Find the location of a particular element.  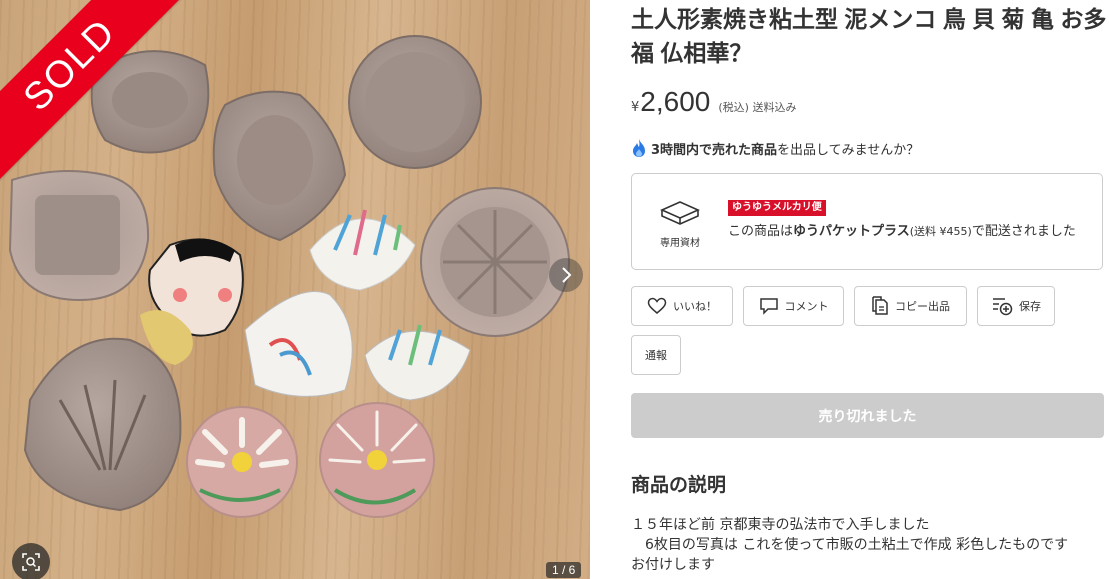

report-label: 通報 is located at coordinates (656, 355).